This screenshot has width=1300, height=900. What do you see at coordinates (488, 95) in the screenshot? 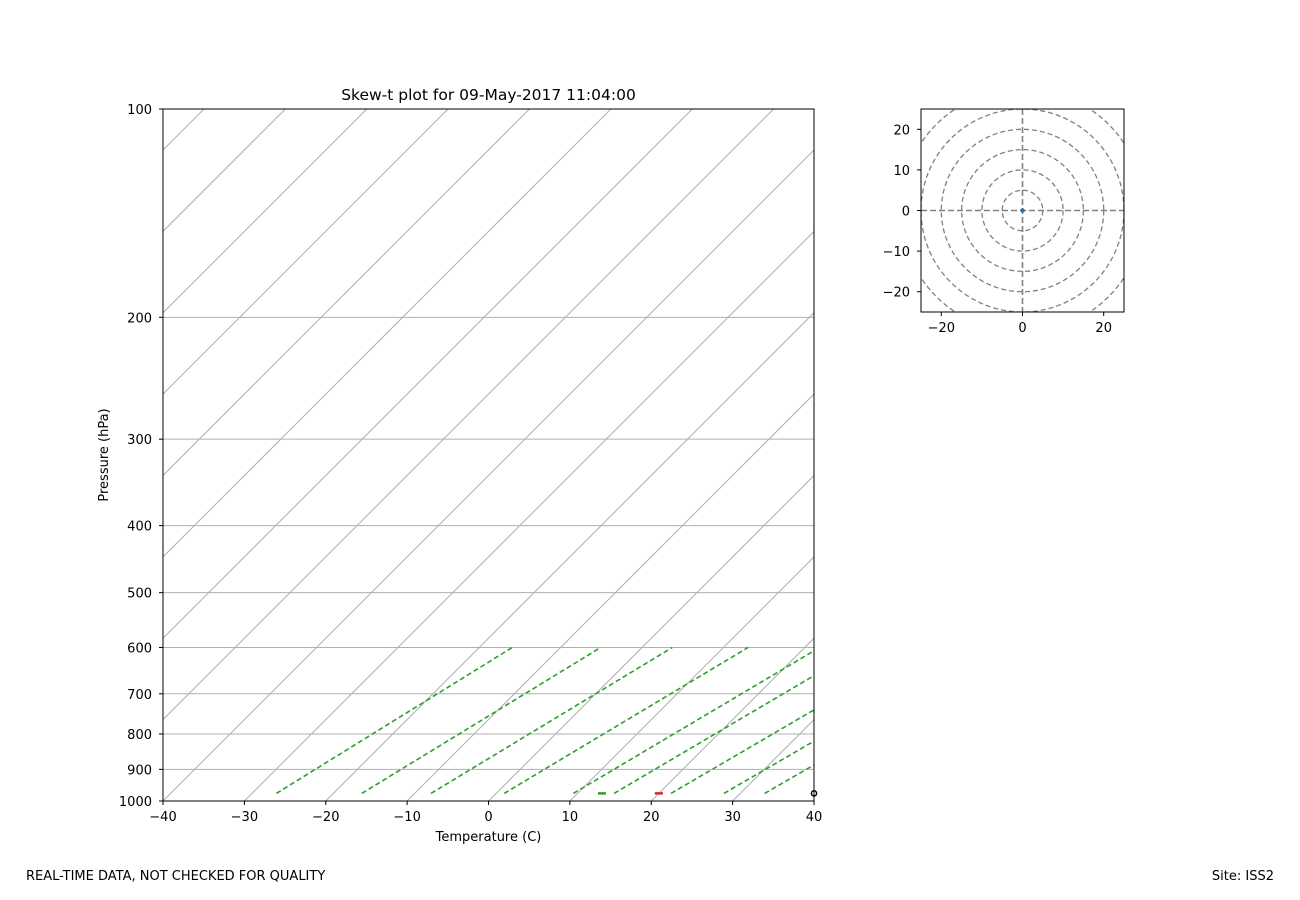
I see `chart-title: Skew-t plot for 09-May-2017 11:04:00` at bounding box center [488, 95].